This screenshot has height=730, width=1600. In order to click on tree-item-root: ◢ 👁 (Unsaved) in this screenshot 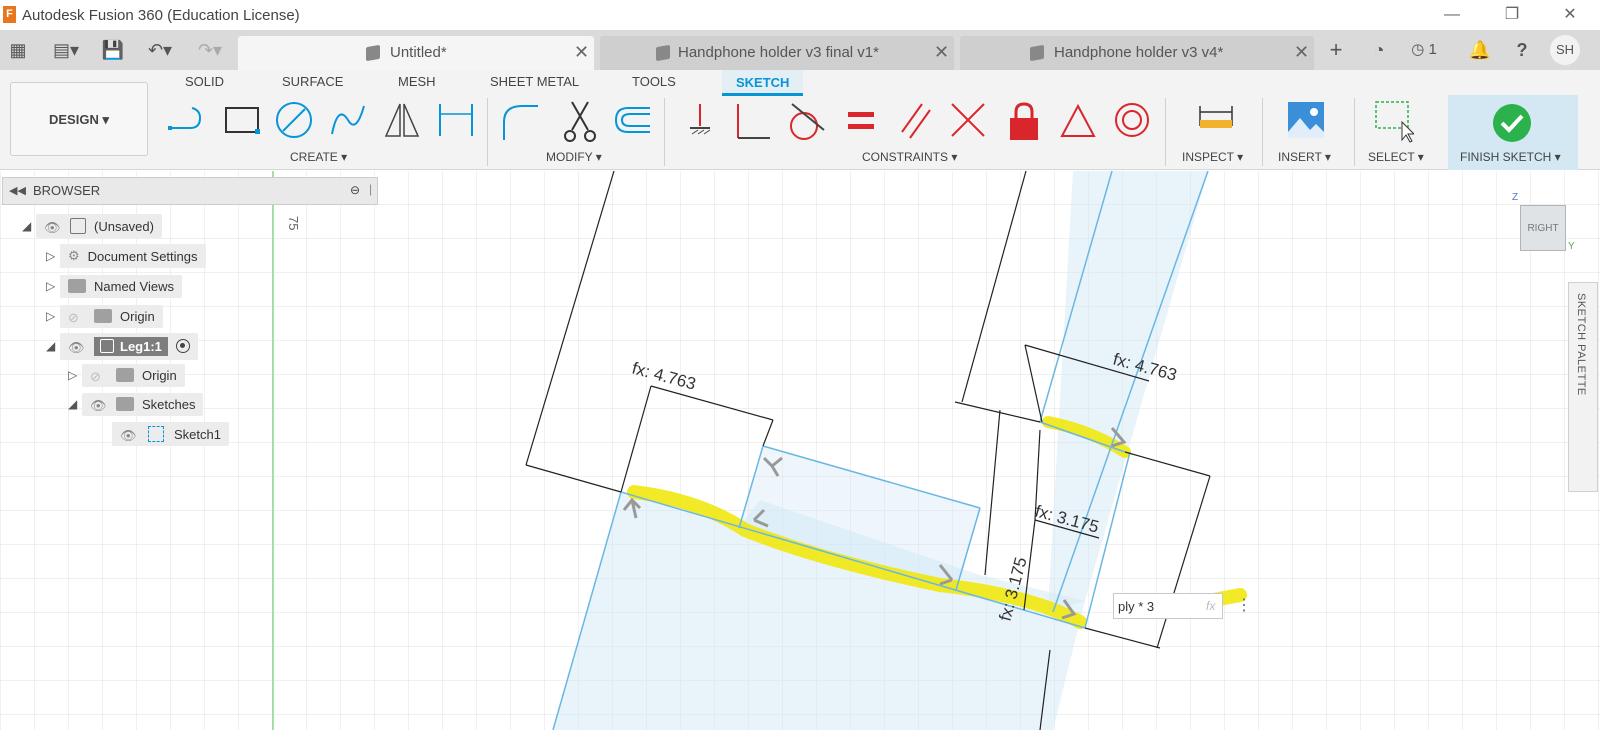, I will do `click(92, 226)`.